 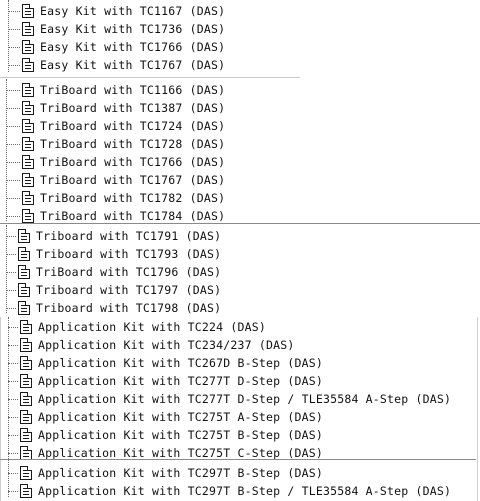 What do you see at coordinates (240, 162) in the screenshot?
I see `tree-item: TriBoard with TC1766 (DAS)` at bounding box center [240, 162].